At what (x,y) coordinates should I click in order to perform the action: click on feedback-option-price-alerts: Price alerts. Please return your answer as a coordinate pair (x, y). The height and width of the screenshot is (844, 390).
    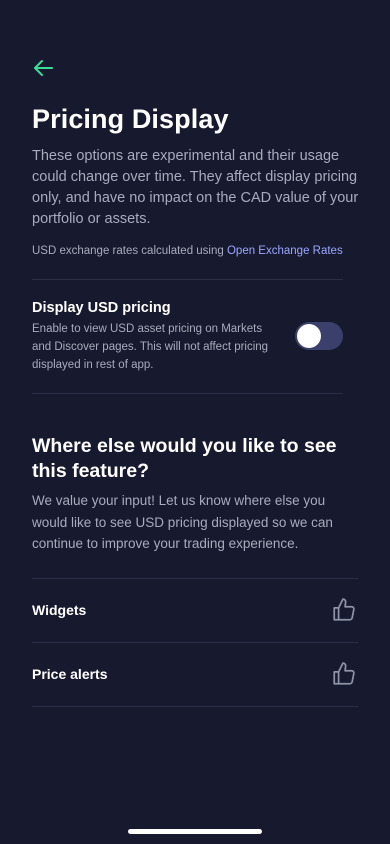
    Looking at the image, I should click on (195, 674).